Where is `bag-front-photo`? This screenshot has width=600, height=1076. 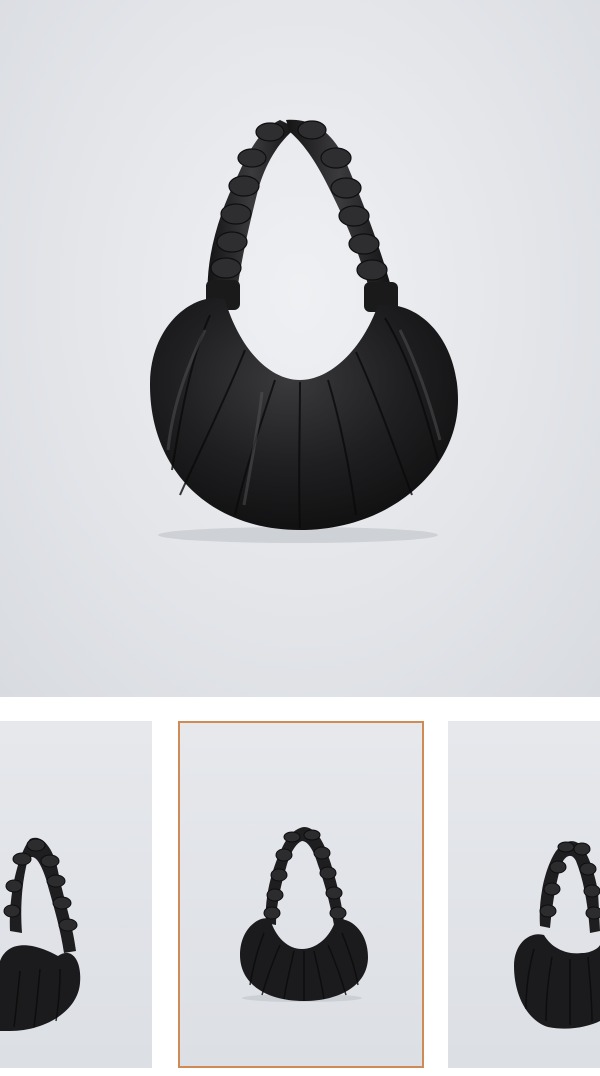 bag-front-photo is located at coordinates (304, 914).